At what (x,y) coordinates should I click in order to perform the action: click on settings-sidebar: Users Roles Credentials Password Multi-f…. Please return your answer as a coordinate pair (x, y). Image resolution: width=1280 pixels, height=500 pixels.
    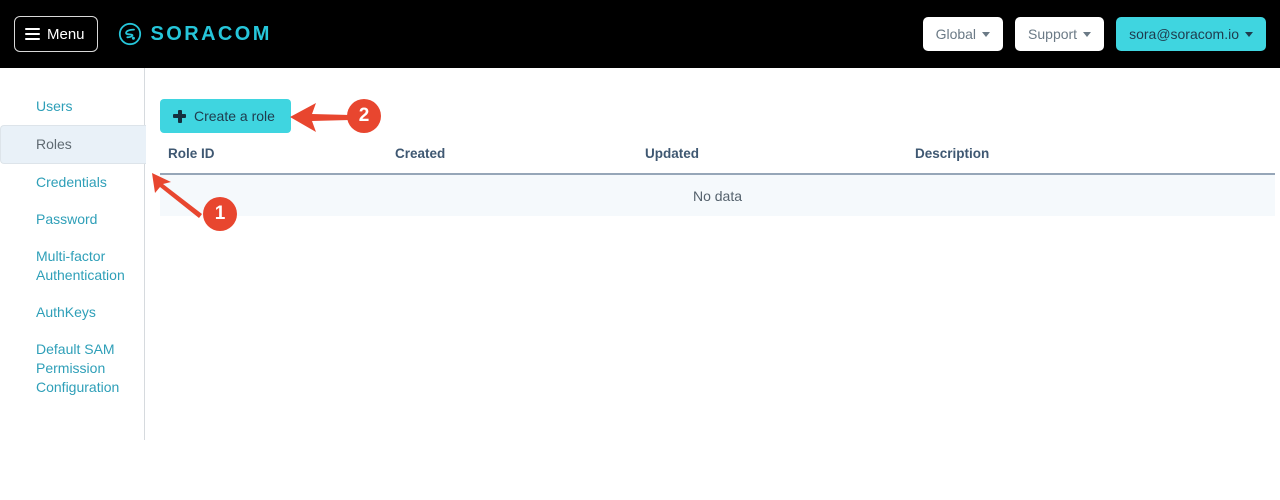
    Looking at the image, I should click on (73, 254).